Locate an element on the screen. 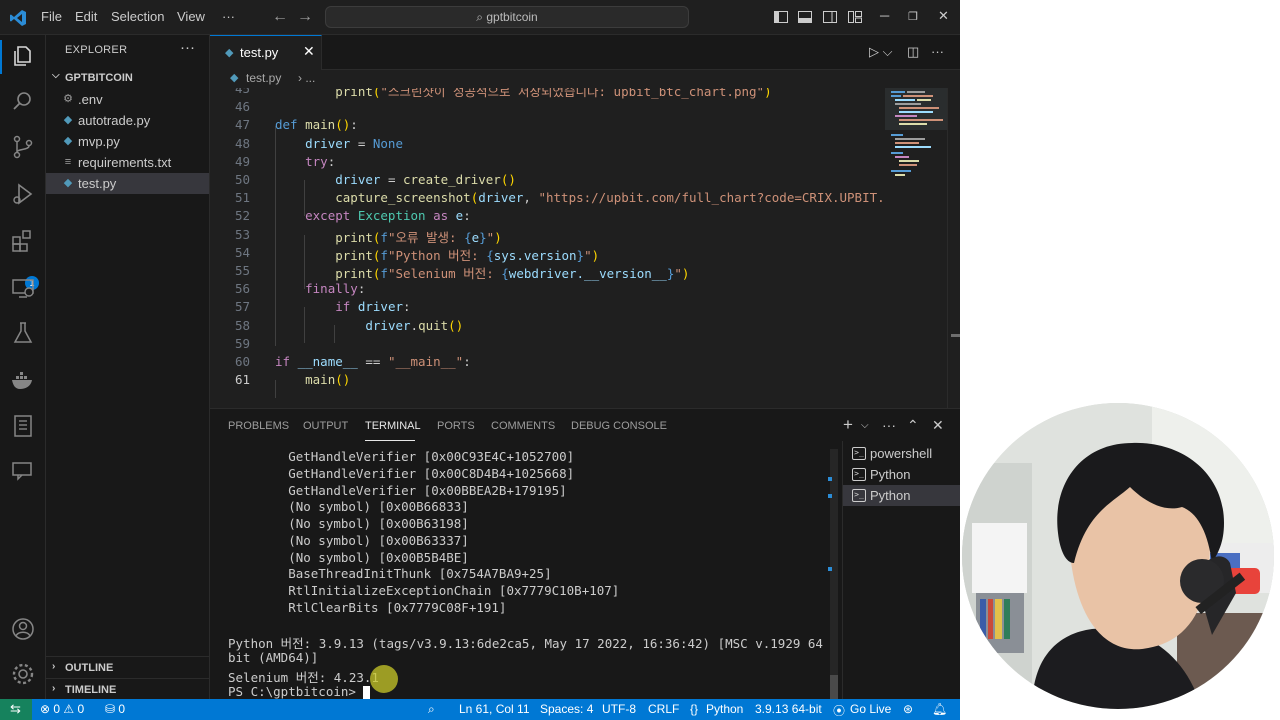 This screenshot has height=720, width=1280. go-live-button: Go Live is located at coordinates (870, 709).